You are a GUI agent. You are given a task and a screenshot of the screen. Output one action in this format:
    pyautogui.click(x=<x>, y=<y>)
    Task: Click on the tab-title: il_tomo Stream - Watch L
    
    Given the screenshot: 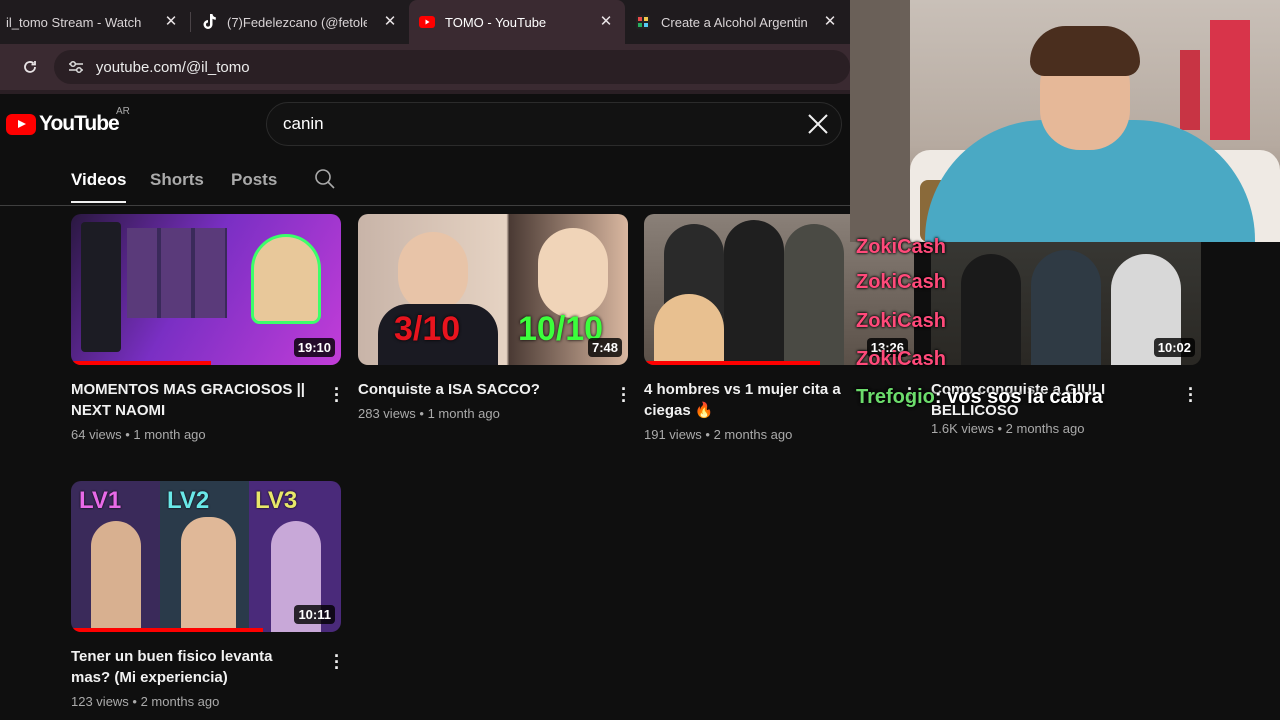 What is the action you would take?
    pyautogui.click(x=76, y=22)
    